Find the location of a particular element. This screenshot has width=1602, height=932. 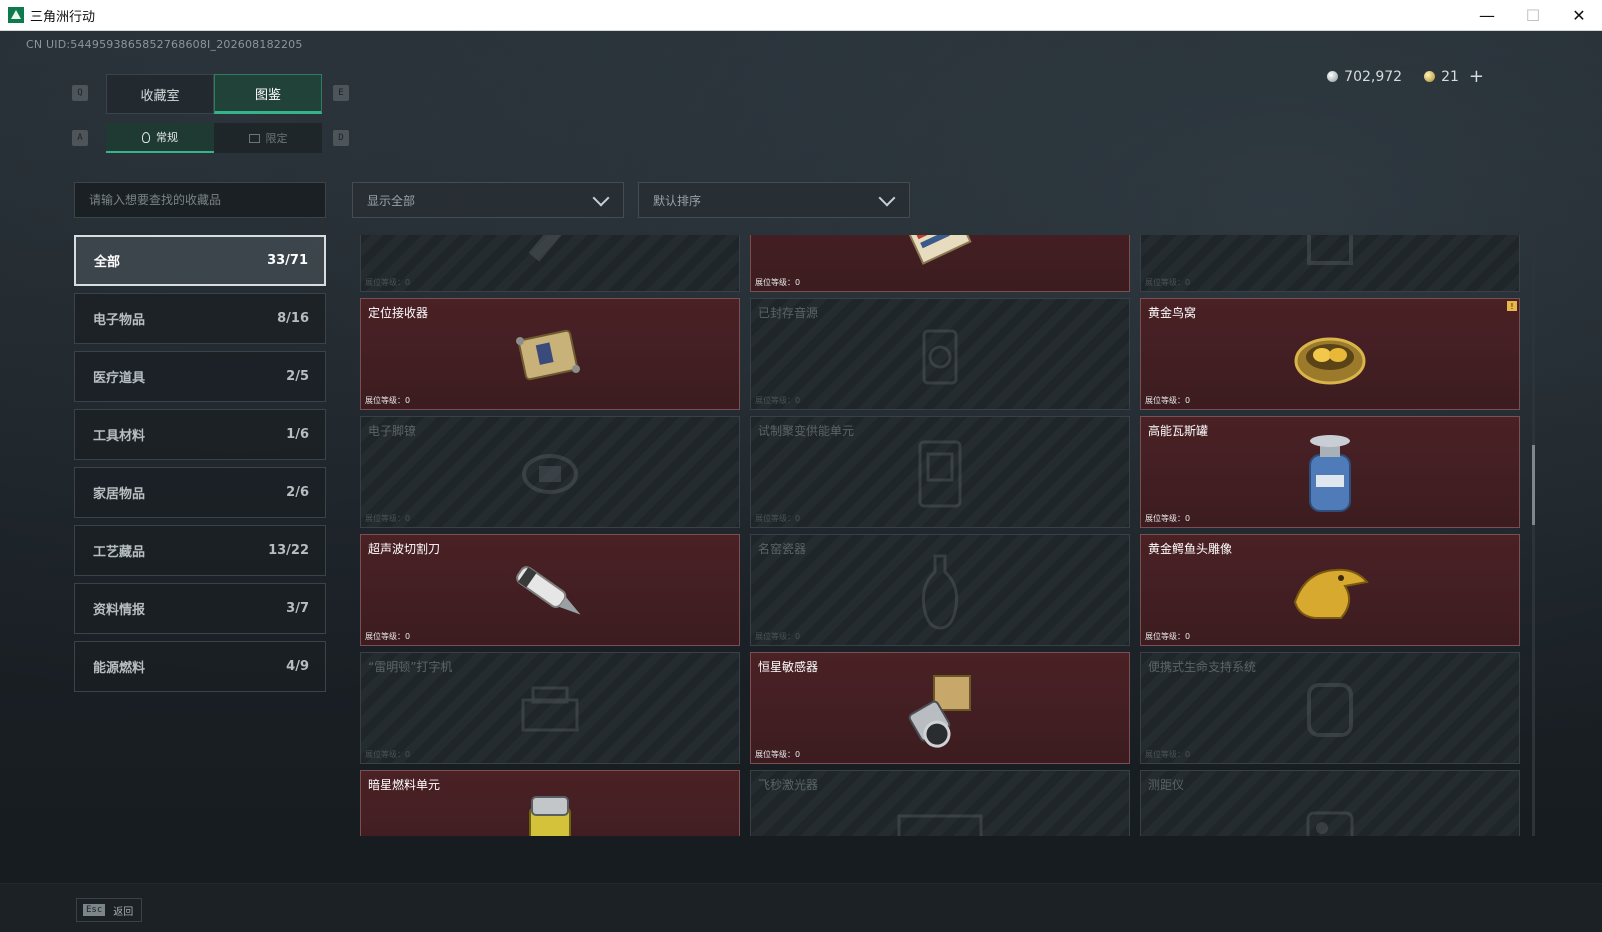

search-input is located at coordinates (200, 200).